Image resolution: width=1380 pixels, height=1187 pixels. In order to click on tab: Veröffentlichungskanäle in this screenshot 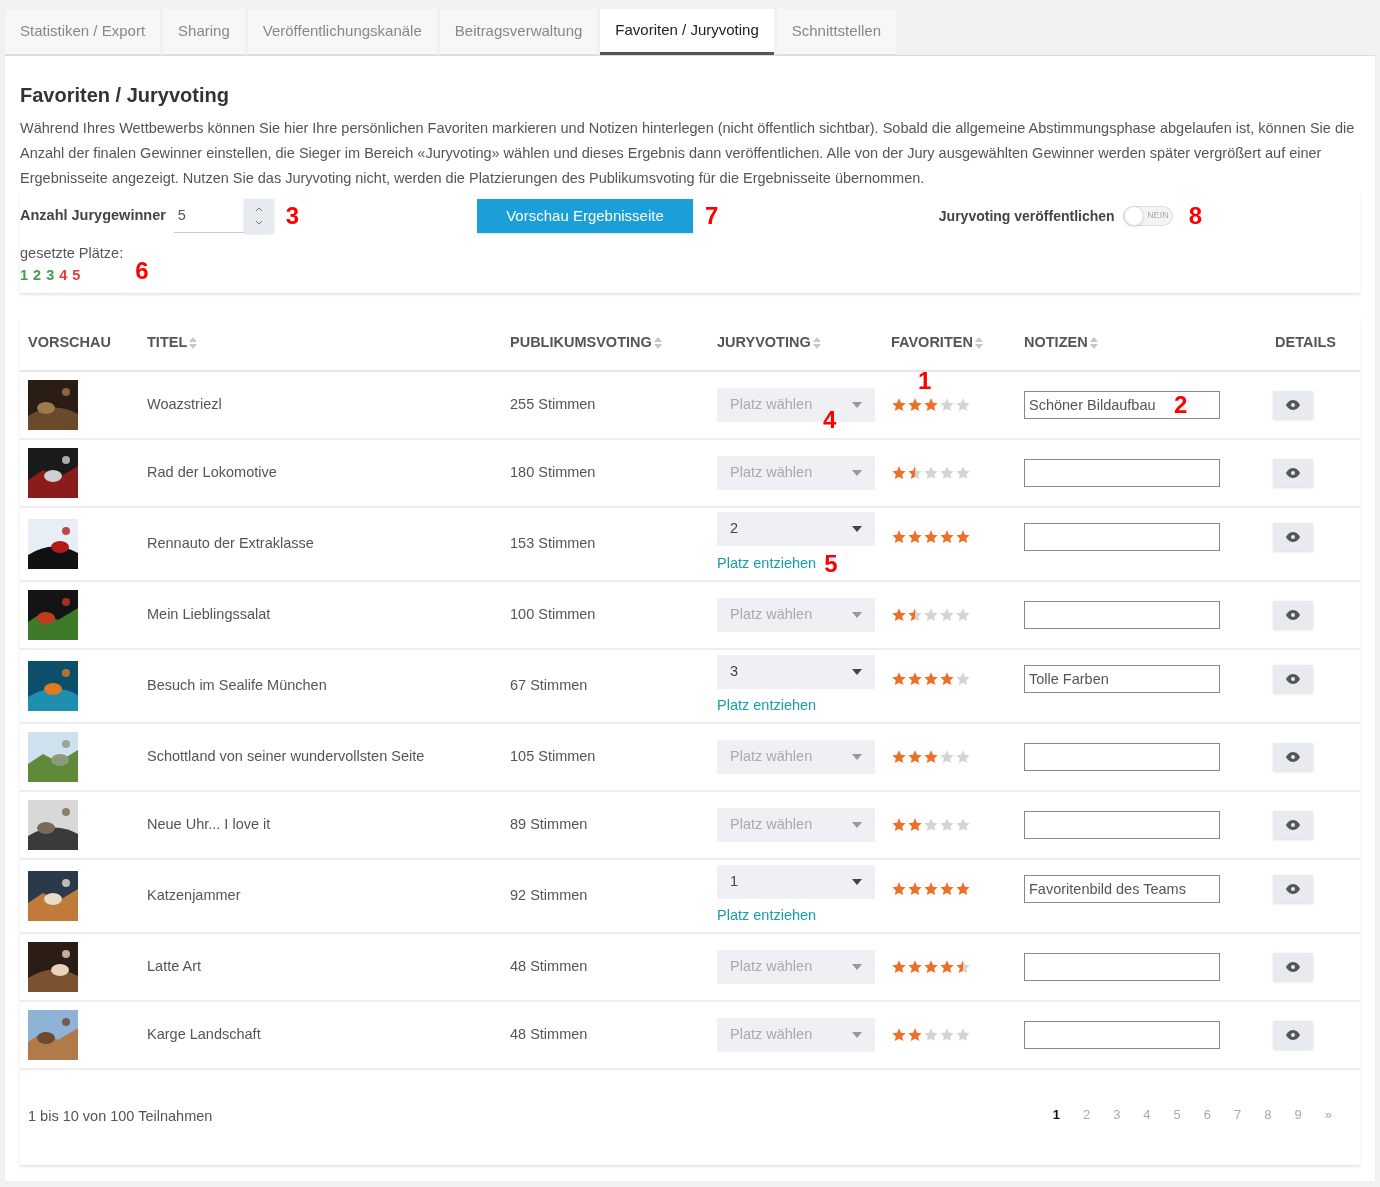, I will do `click(342, 32)`.